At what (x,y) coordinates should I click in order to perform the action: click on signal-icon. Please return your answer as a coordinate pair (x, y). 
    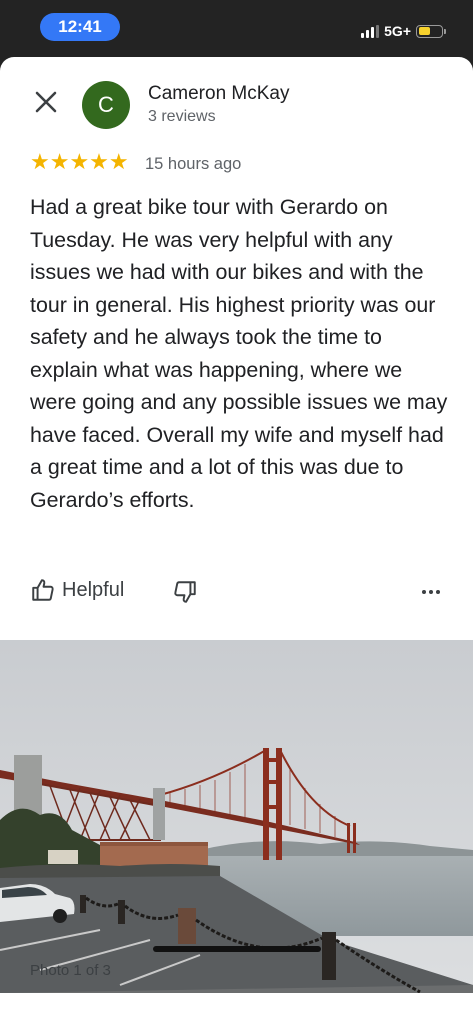
    Looking at the image, I should click on (370, 31).